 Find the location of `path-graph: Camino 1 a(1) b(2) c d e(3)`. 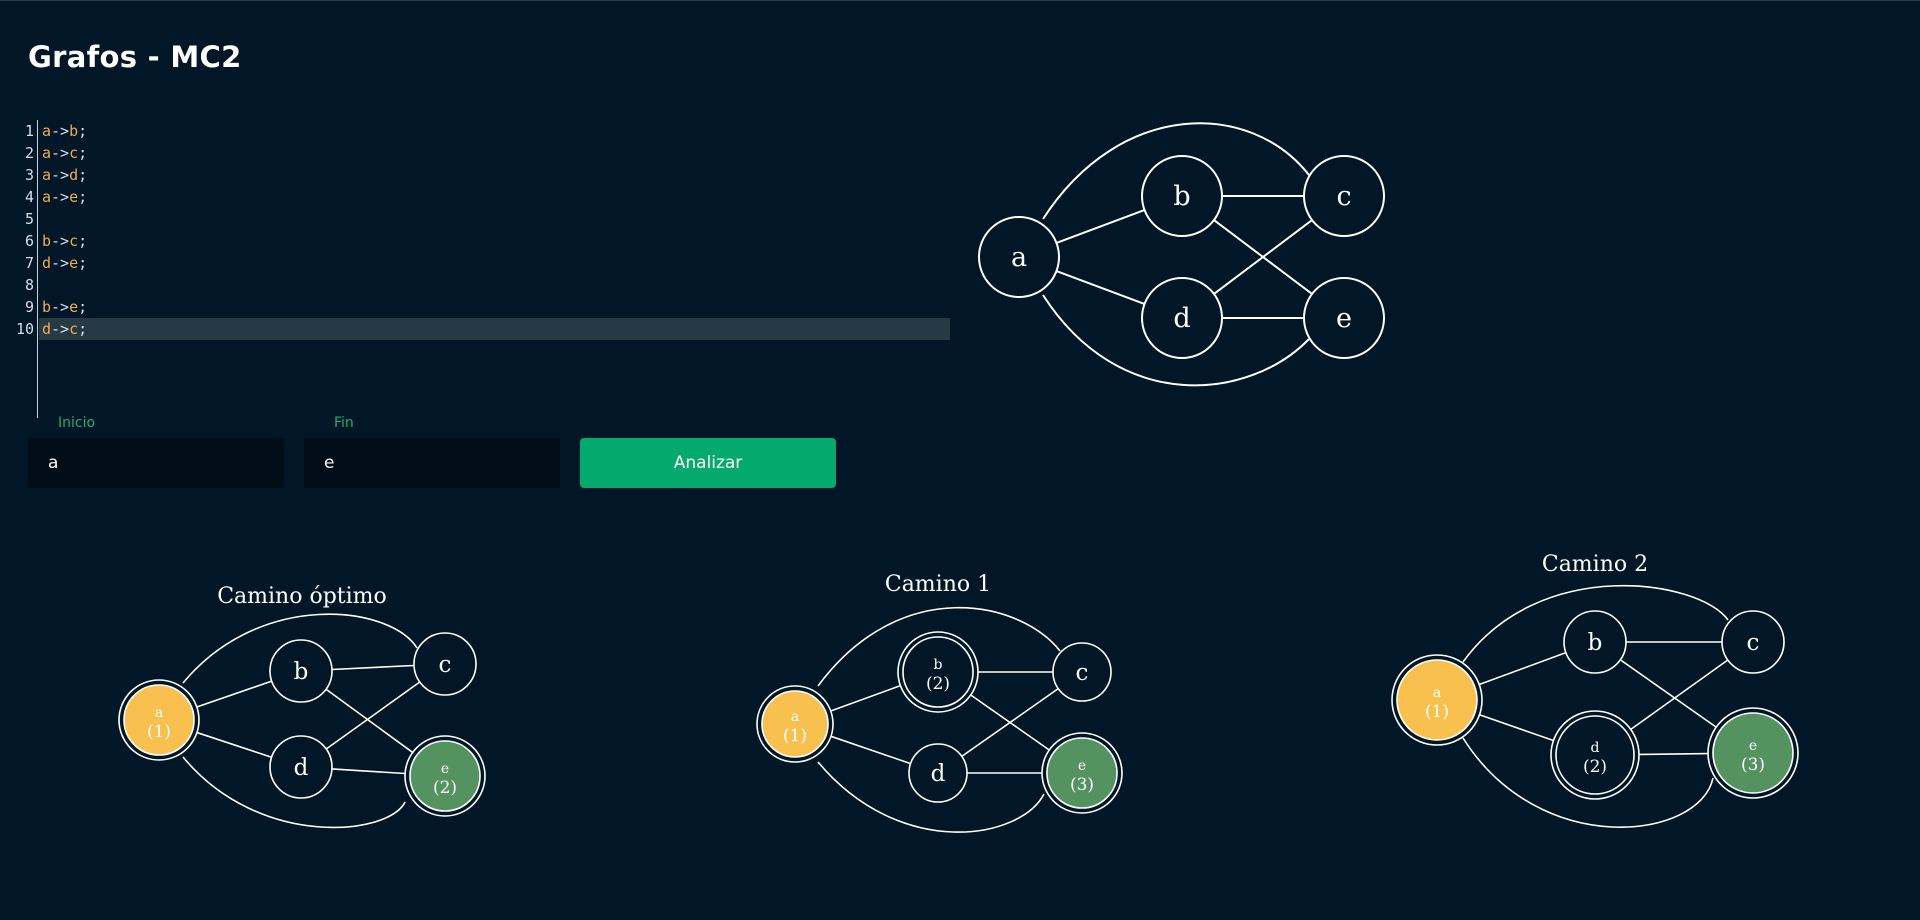

path-graph: Camino 1 a(1) b(2) c d e(3) is located at coordinates (939, 702).